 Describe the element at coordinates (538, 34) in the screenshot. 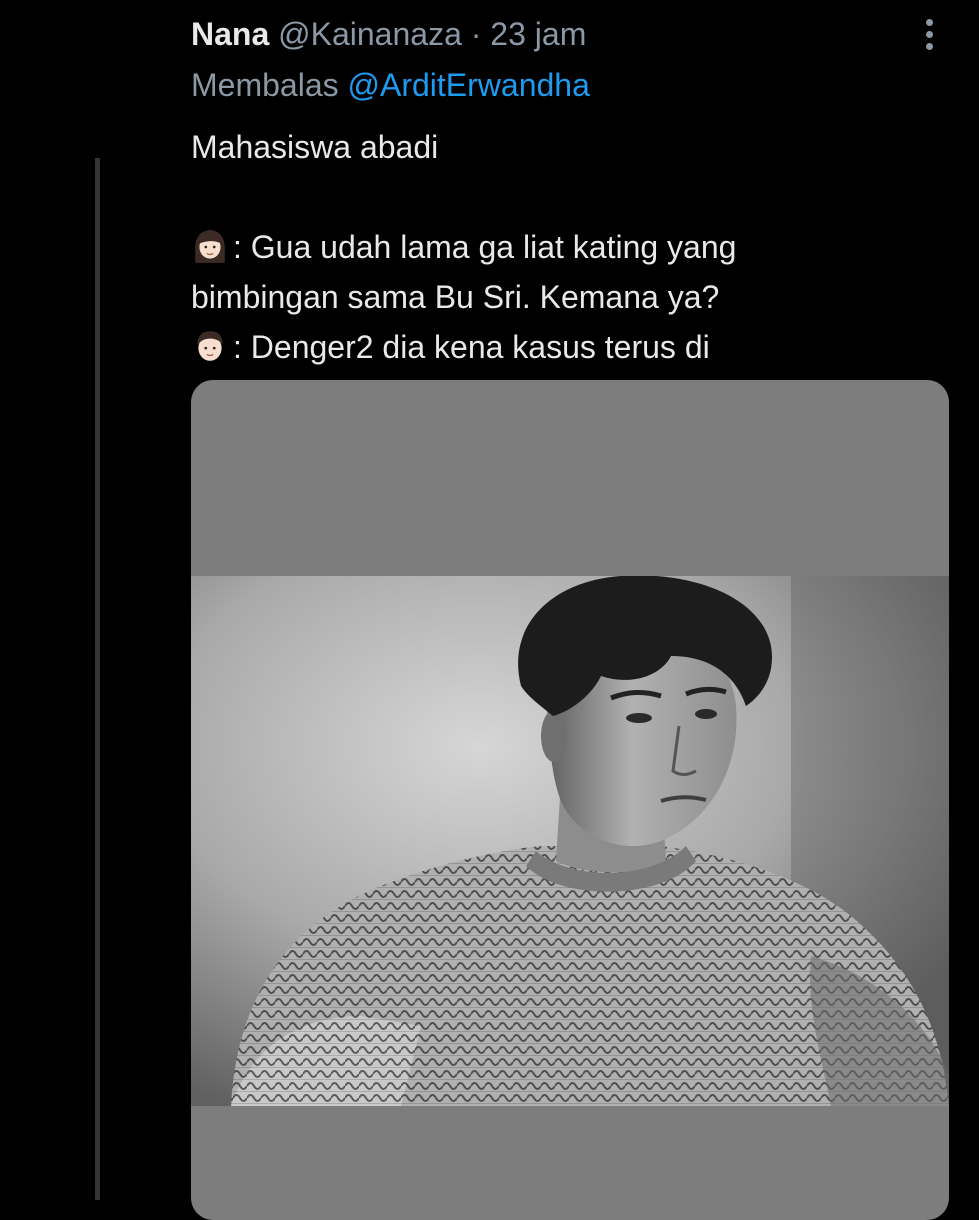

I see `tweet-timestamp: 23 jam` at that location.